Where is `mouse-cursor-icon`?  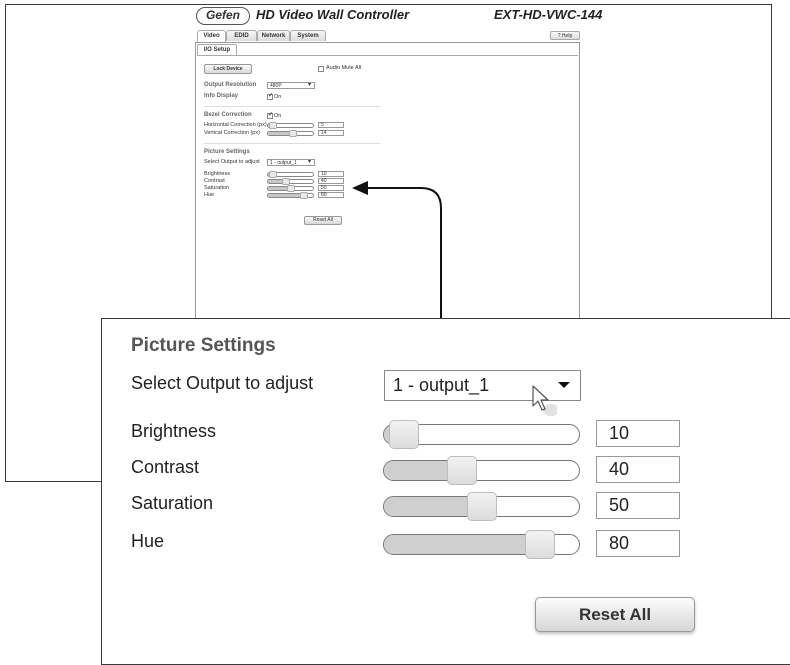 mouse-cursor-icon is located at coordinates (544, 400).